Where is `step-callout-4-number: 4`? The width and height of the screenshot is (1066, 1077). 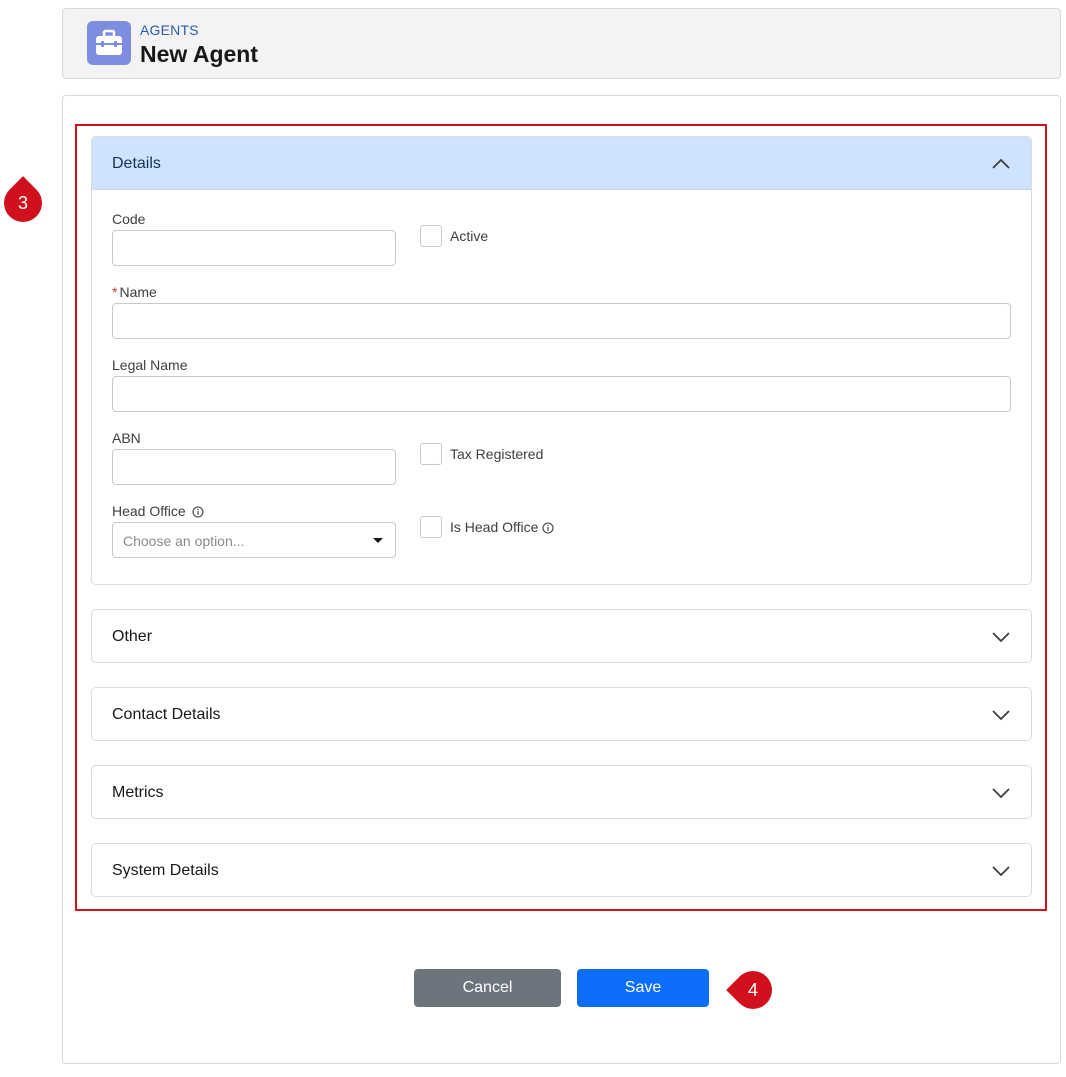 step-callout-4-number: 4 is located at coordinates (753, 989).